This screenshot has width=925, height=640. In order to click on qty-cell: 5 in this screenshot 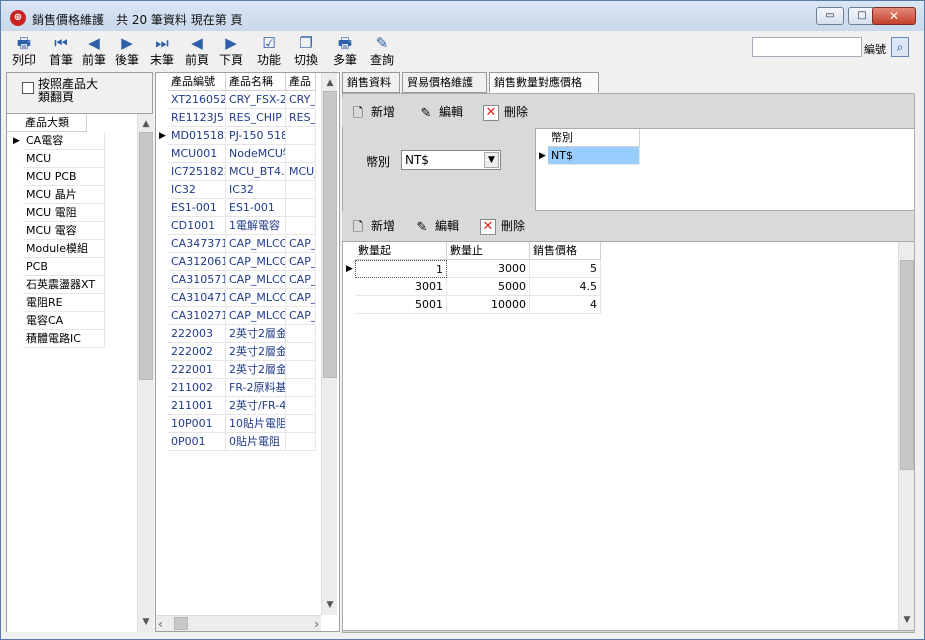, I will do `click(565, 269)`.